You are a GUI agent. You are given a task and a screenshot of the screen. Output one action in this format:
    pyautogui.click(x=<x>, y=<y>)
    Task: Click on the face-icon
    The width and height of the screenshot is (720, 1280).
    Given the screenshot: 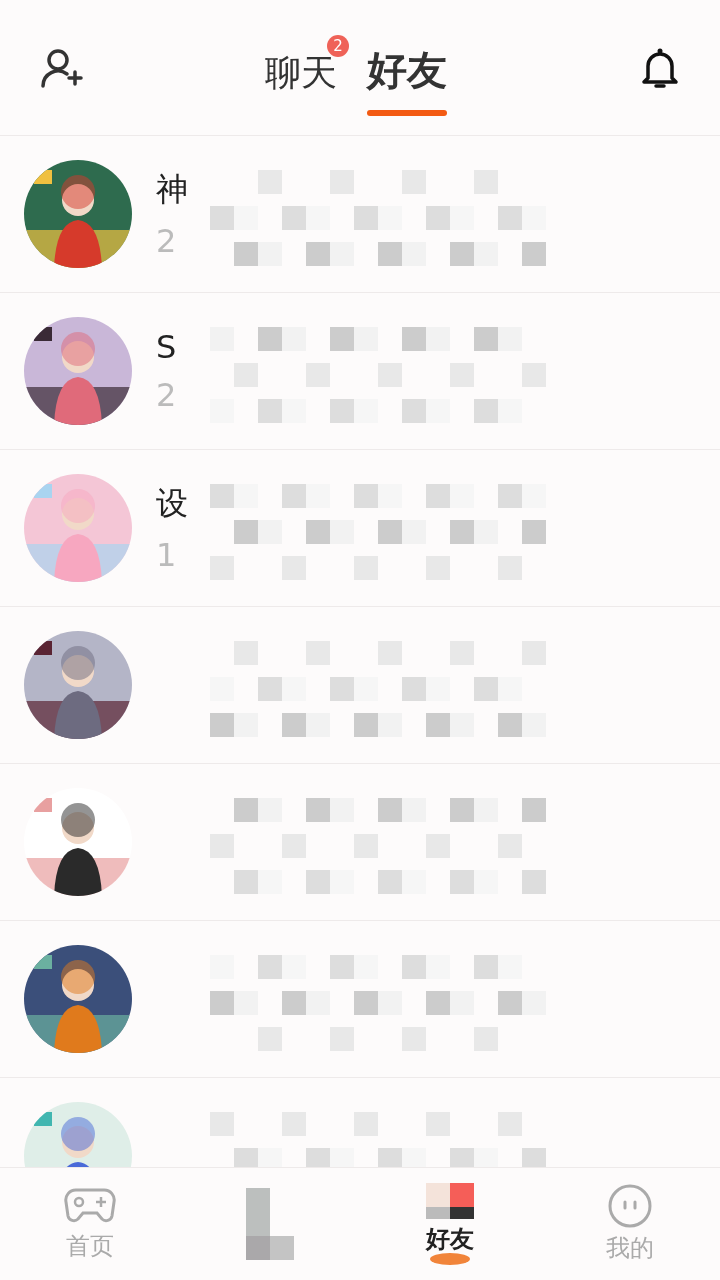 What is the action you would take?
    pyautogui.click(x=630, y=1206)
    